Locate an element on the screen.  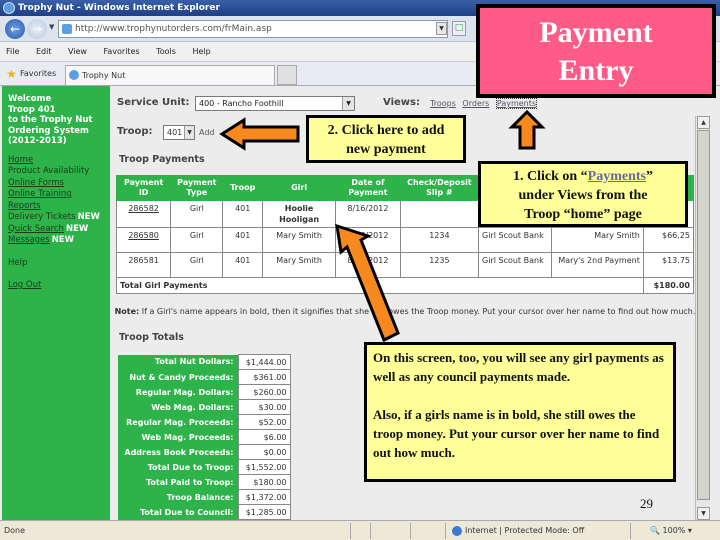
totals-row: Troop Balance: $1,372.00 is located at coordinates (204, 497).